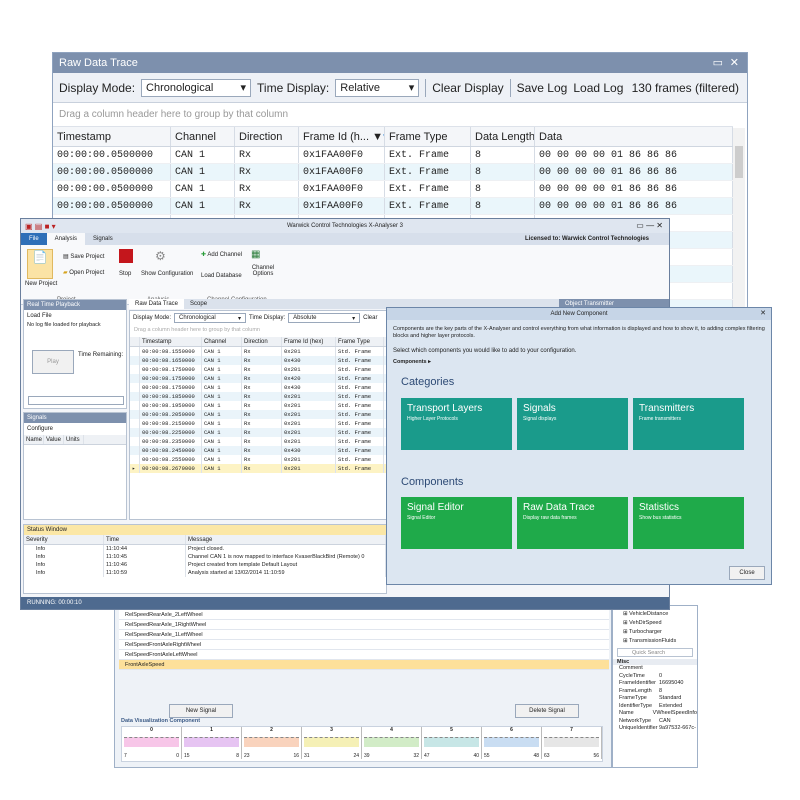  What do you see at coordinates (747, 573) in the screenshot?
I see `close-button: Close` at bounding box center [747, 573].